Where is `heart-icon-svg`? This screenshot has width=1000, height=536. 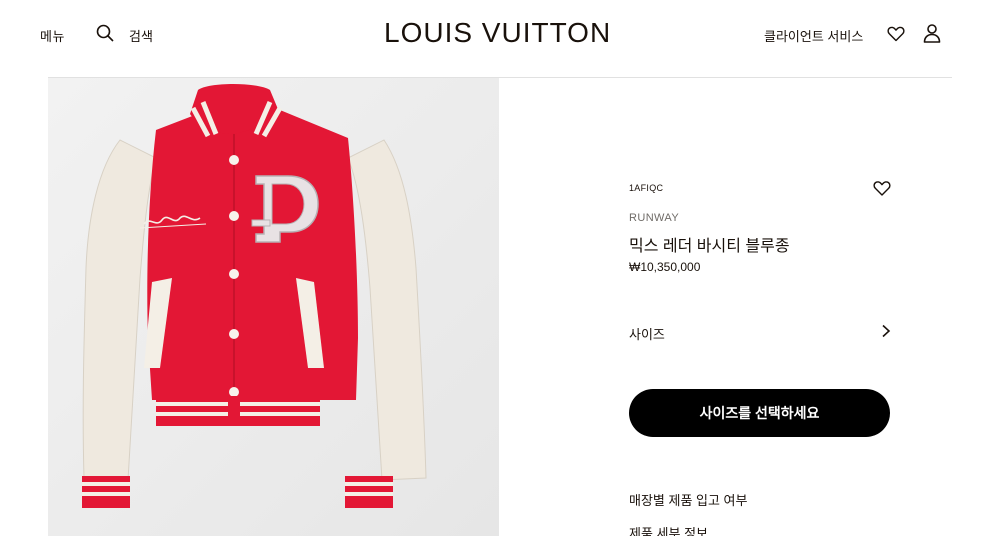 heart-icon-svg is located at coordinates (882, 188).